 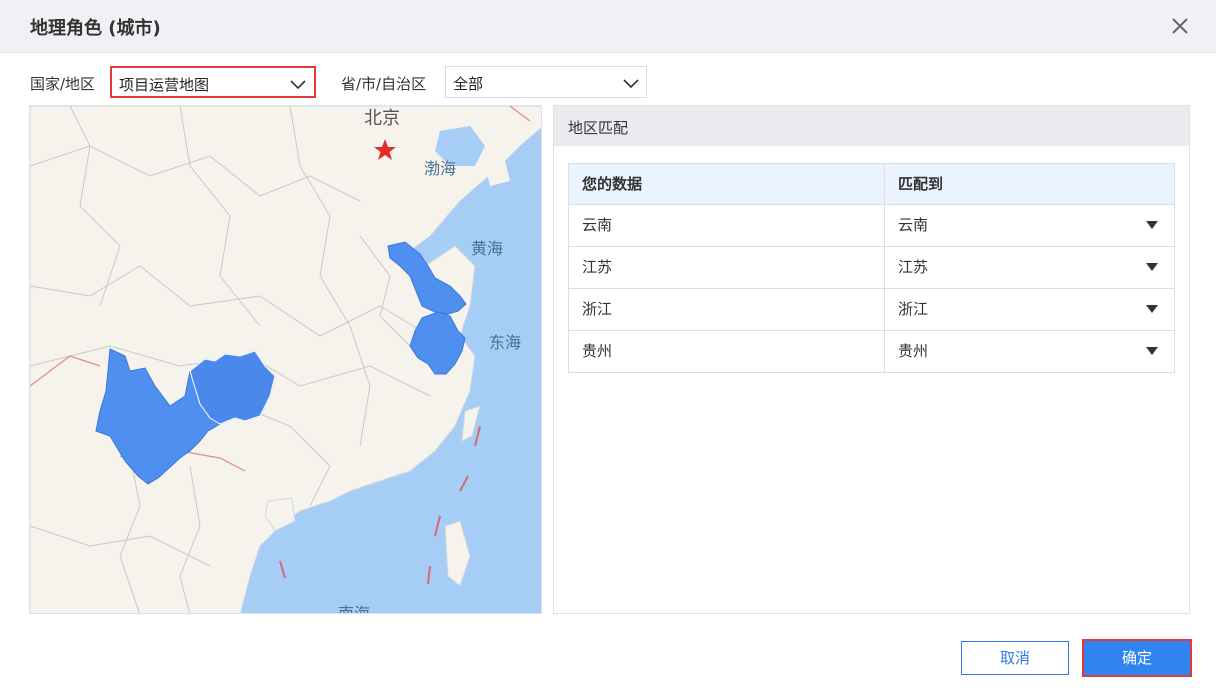 I want to click on province-label: 省/市/自治区, so click(x=384, y=84).